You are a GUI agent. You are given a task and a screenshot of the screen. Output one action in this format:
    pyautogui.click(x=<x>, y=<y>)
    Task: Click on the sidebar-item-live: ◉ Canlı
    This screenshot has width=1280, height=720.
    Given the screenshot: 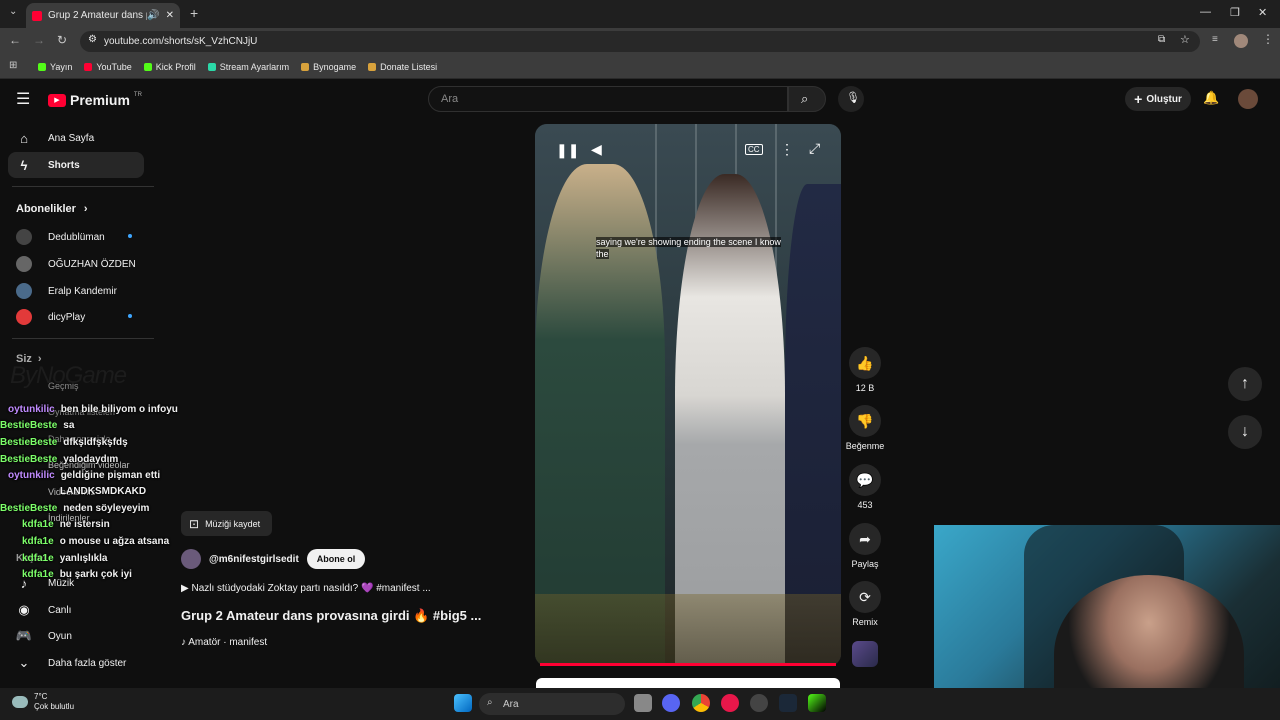 What is the action you would take?
    pyautogui.click(x=76, y=610)
    